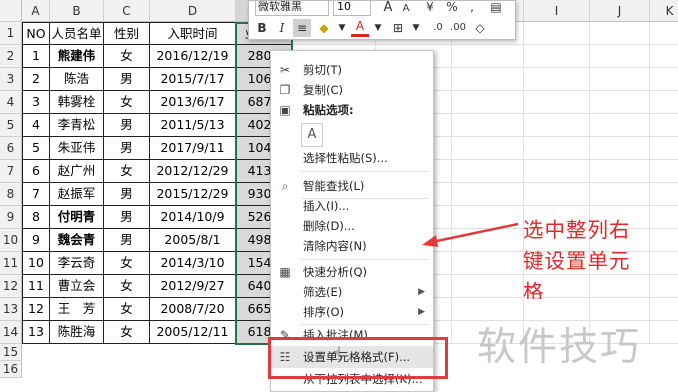 The height and width of the screenshot is (392, 678). Describe the element at coordinates (292, 8) in the screenshot. I see `font-name-select: 微软雅黑` at that location.